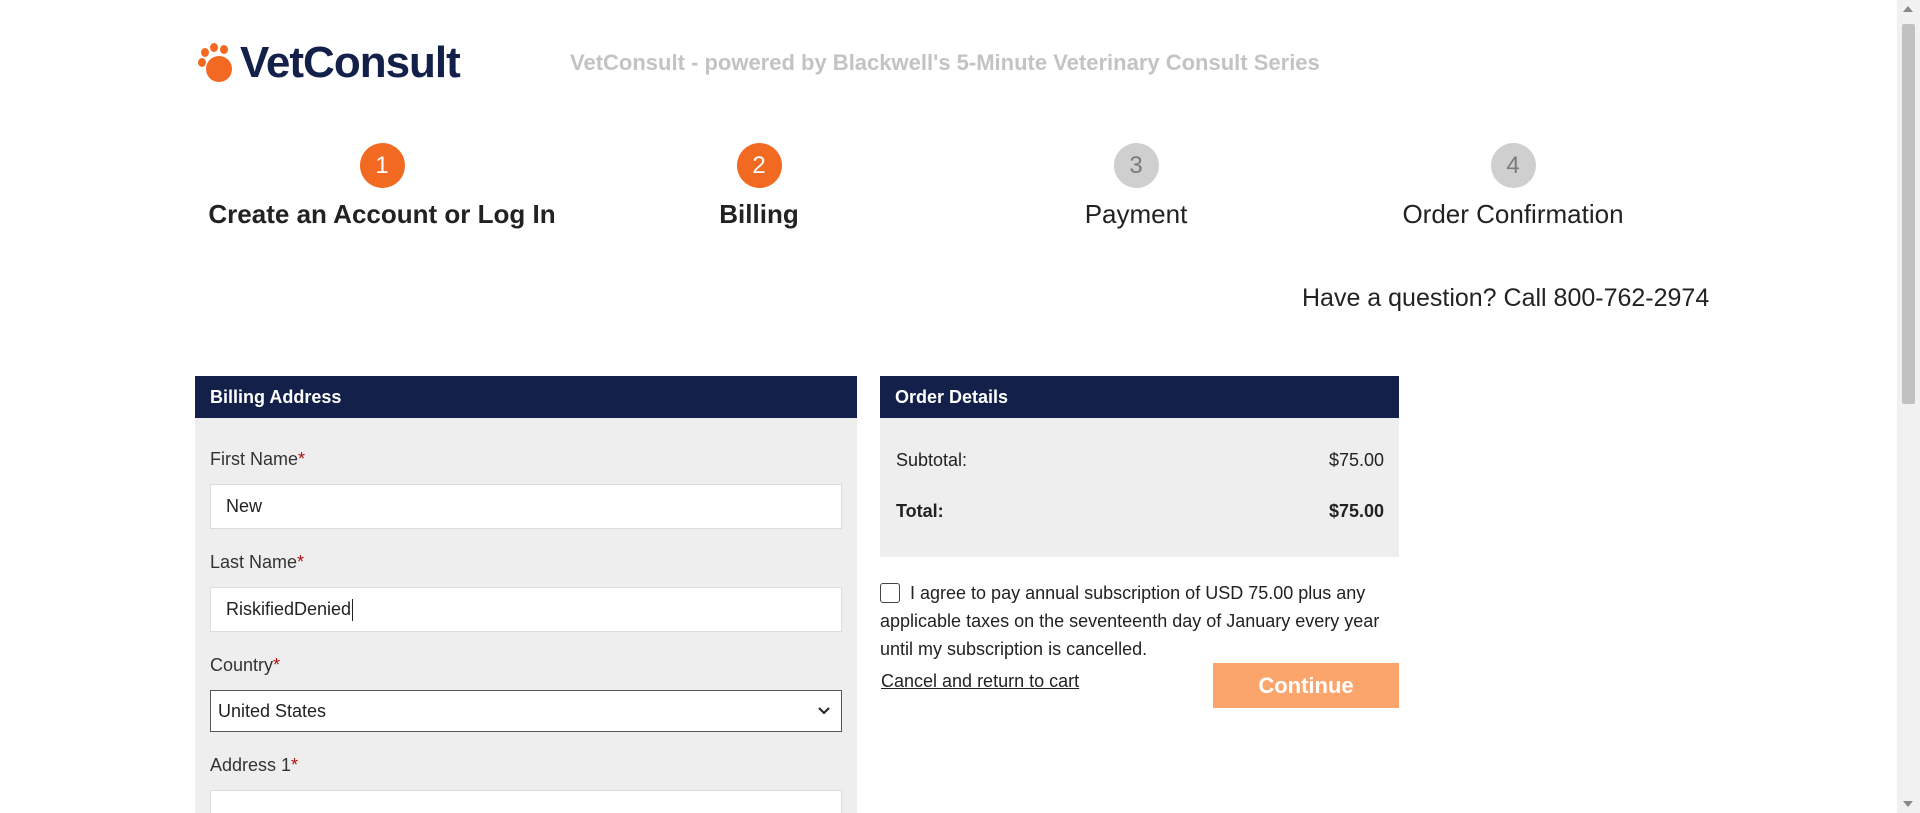 The image size is (1920, 813). I want to click on agree-checkbox, so click(890, 593).